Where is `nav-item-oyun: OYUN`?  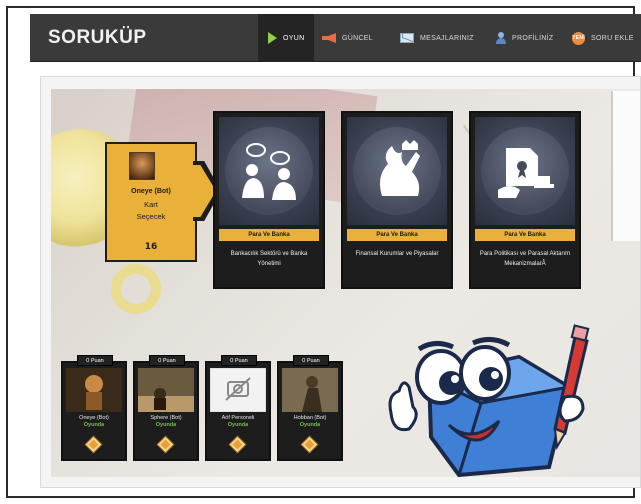 nav-item-oyun: OYUN is located at coordinates (286, 38).